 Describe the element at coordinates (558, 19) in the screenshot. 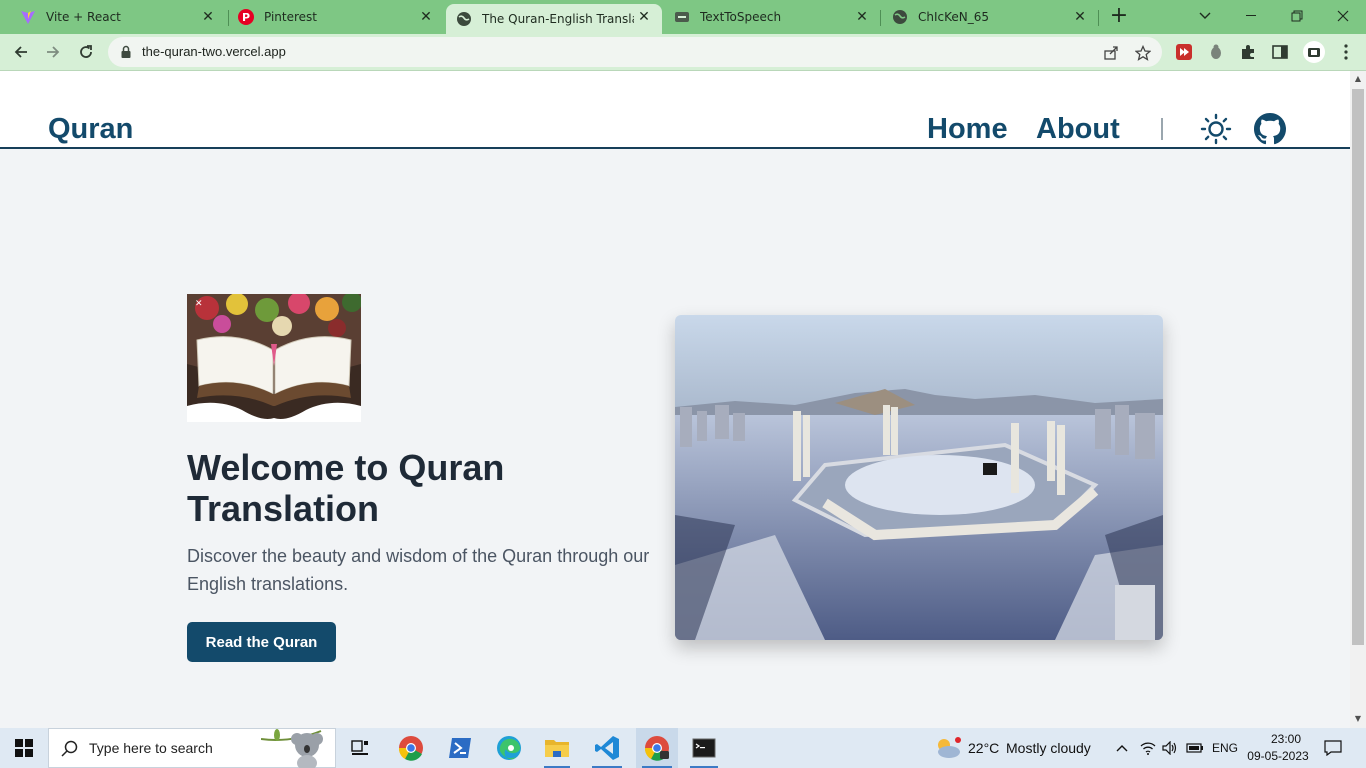

I see `tab-title: The Quran-English Translatio` at that location.